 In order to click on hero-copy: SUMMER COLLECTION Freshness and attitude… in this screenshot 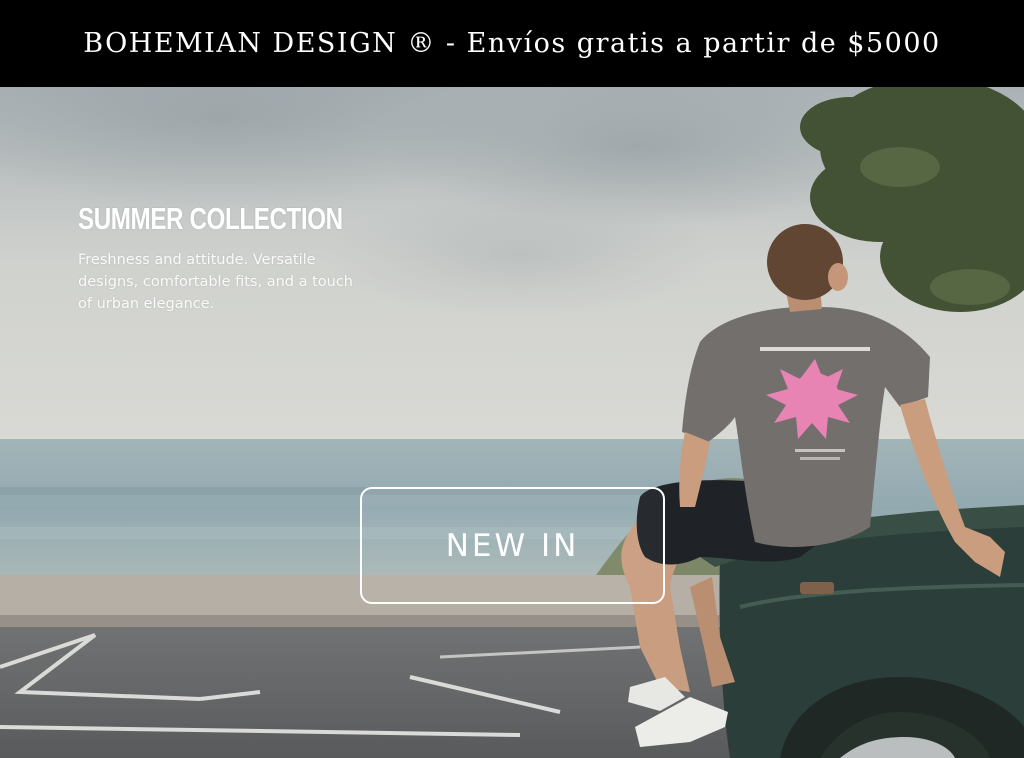, I will do `click(223, 258)`.